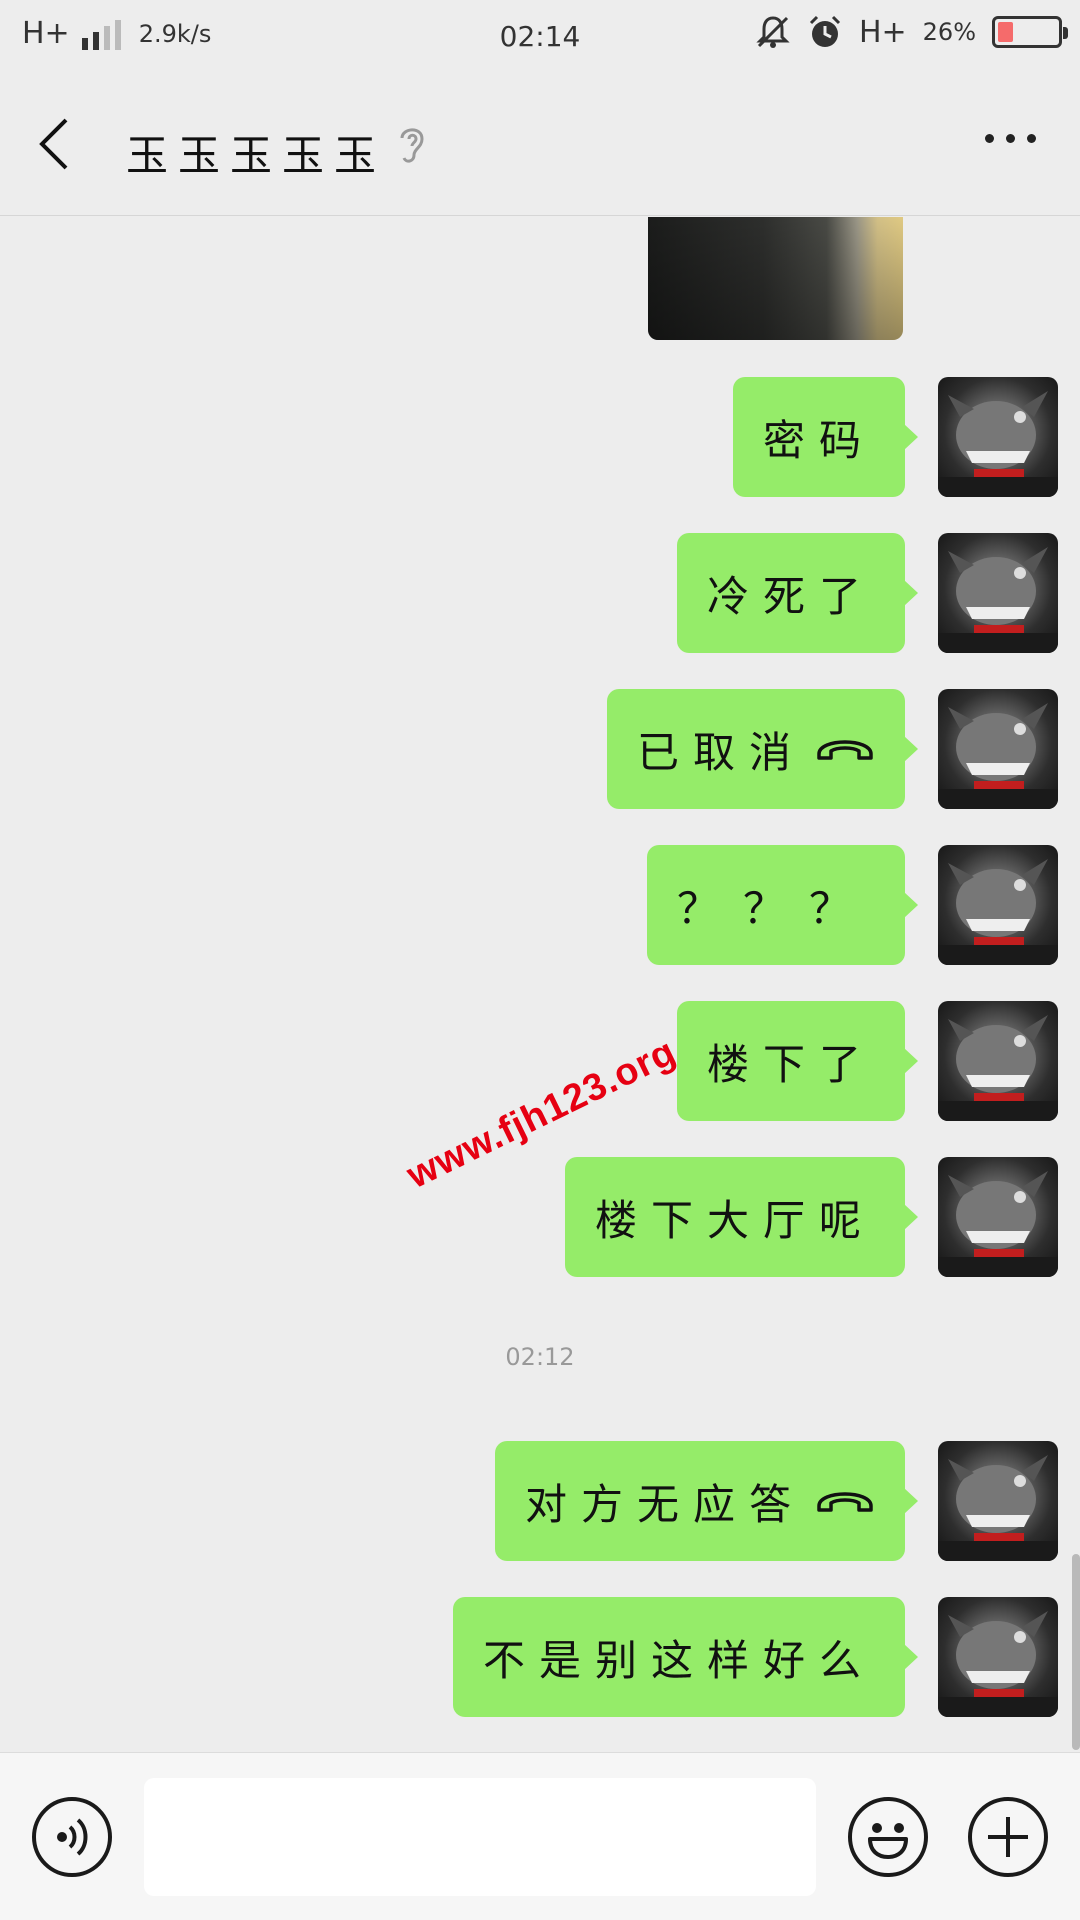  Describe the element at coordinates (664, 1504) in the screenshot. I see `message-text: 对方无应答` at that location.